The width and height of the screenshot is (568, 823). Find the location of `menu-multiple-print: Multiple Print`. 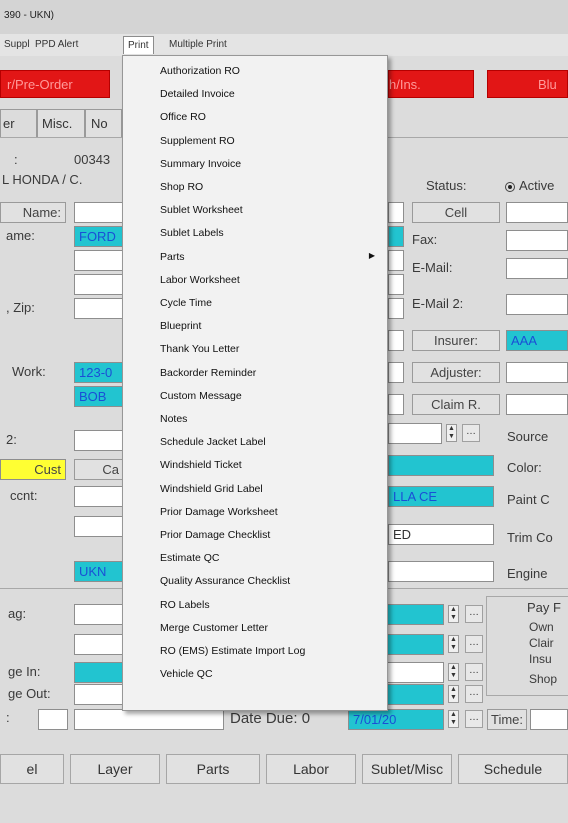

menu-multiple-print: Multiple Print is located at coordinates (198, 44).